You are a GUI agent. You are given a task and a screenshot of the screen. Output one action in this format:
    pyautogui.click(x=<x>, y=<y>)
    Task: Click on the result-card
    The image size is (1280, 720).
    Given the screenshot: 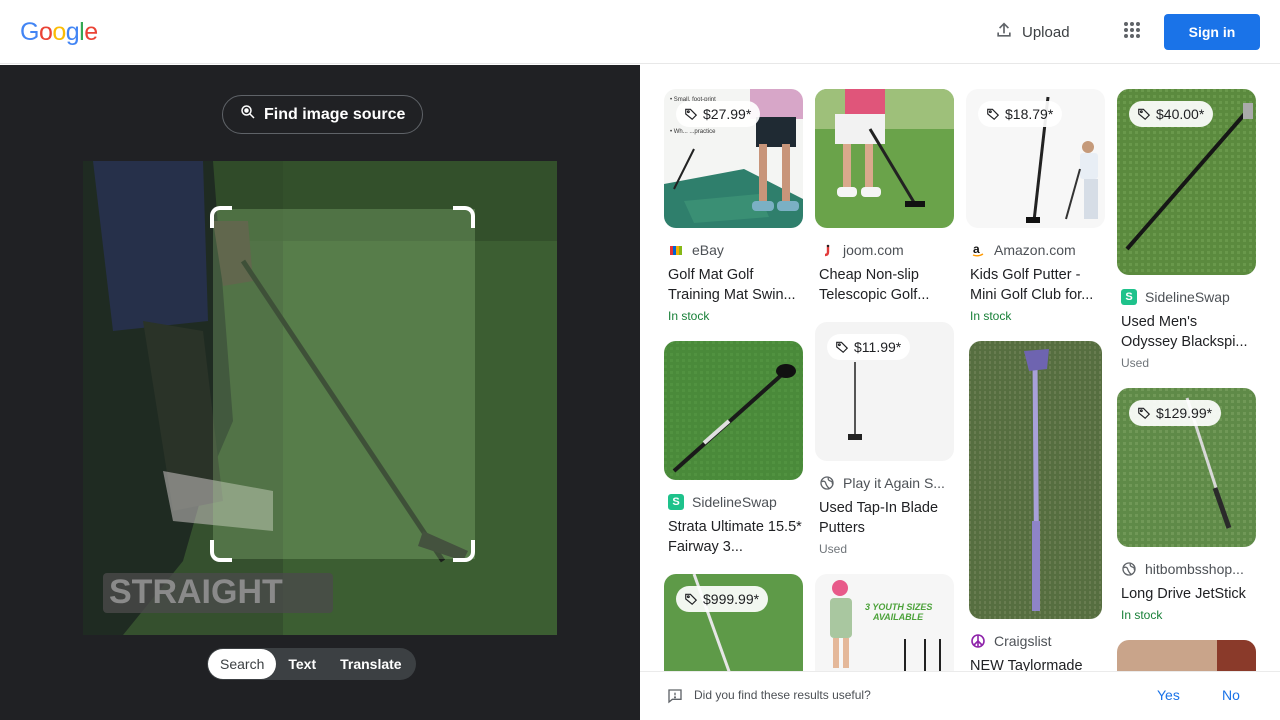 What is the action you would take?
    pyautogui.click(x=1186, y=655)
    